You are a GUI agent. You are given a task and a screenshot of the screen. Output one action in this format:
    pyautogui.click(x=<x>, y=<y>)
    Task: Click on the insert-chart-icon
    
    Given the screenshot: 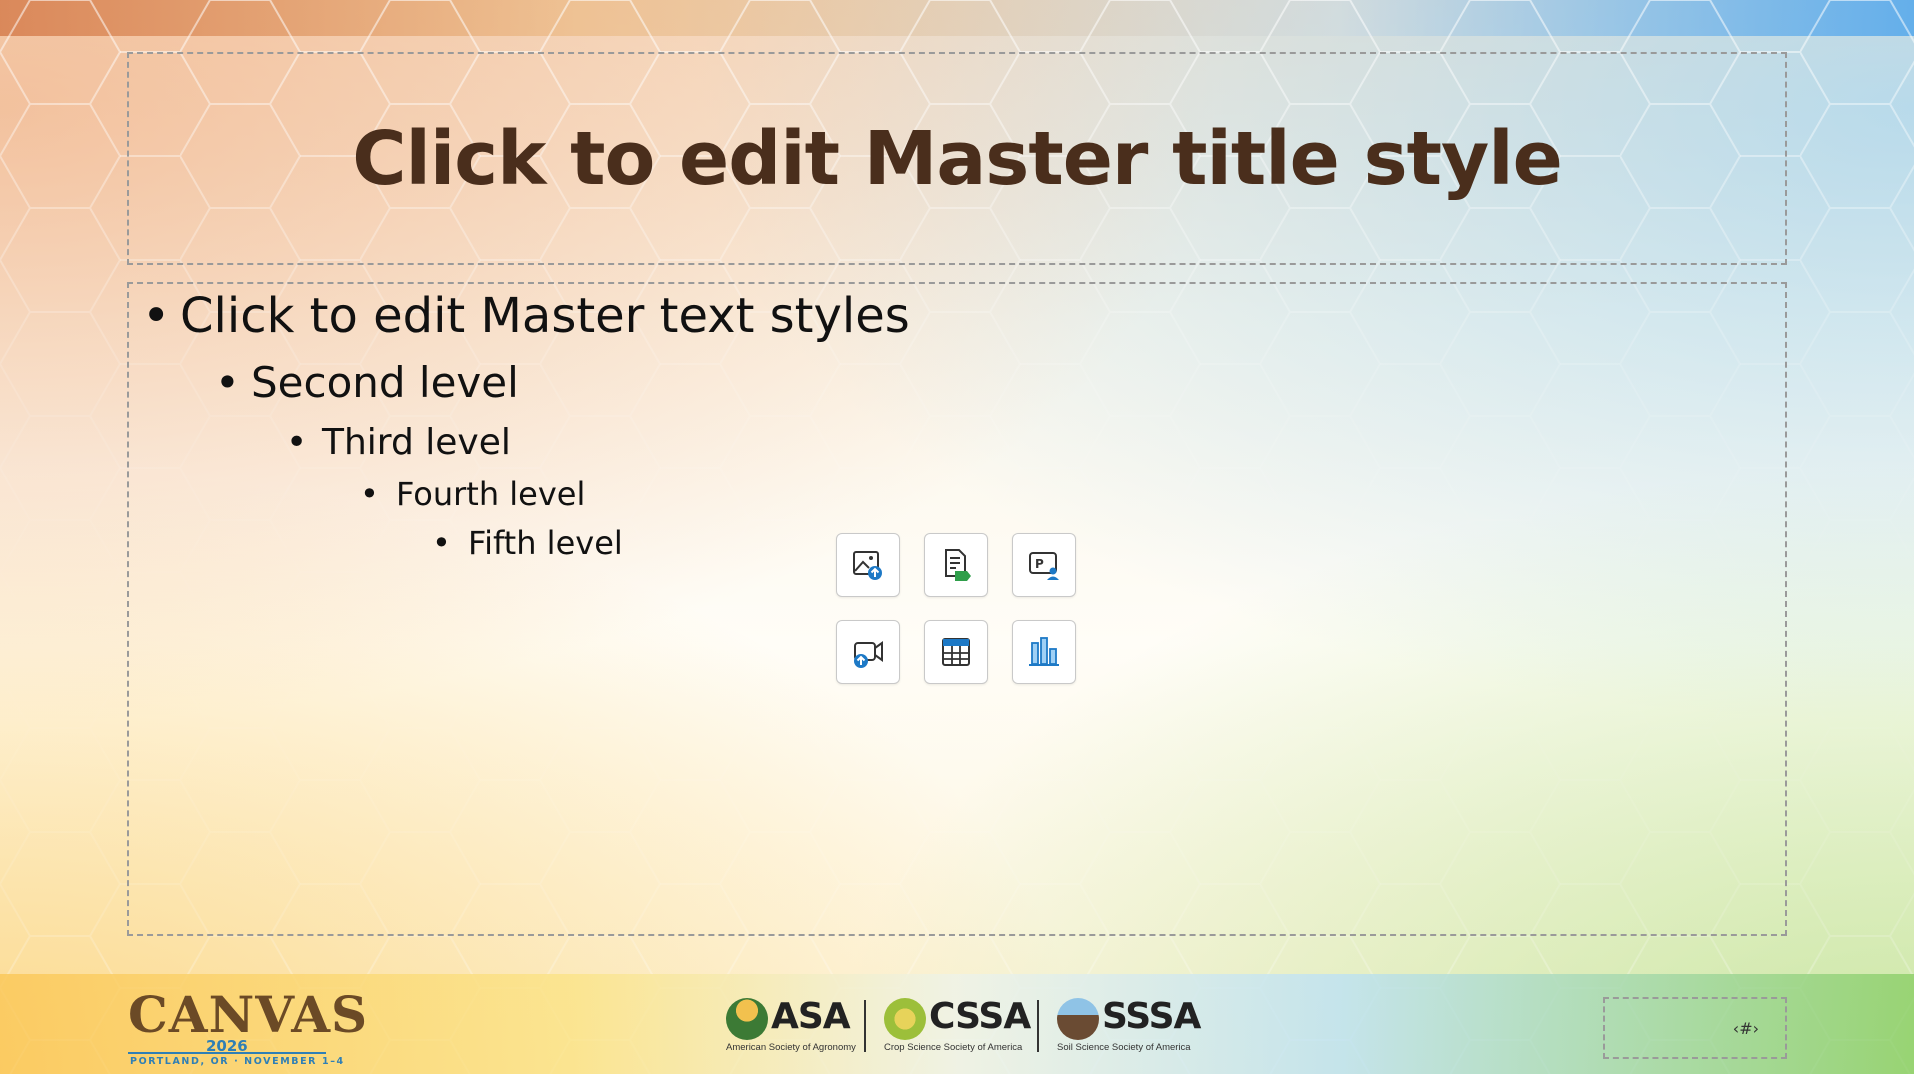 What is the action you would take?
    pyautogui.click(x=1044, y=651)
    